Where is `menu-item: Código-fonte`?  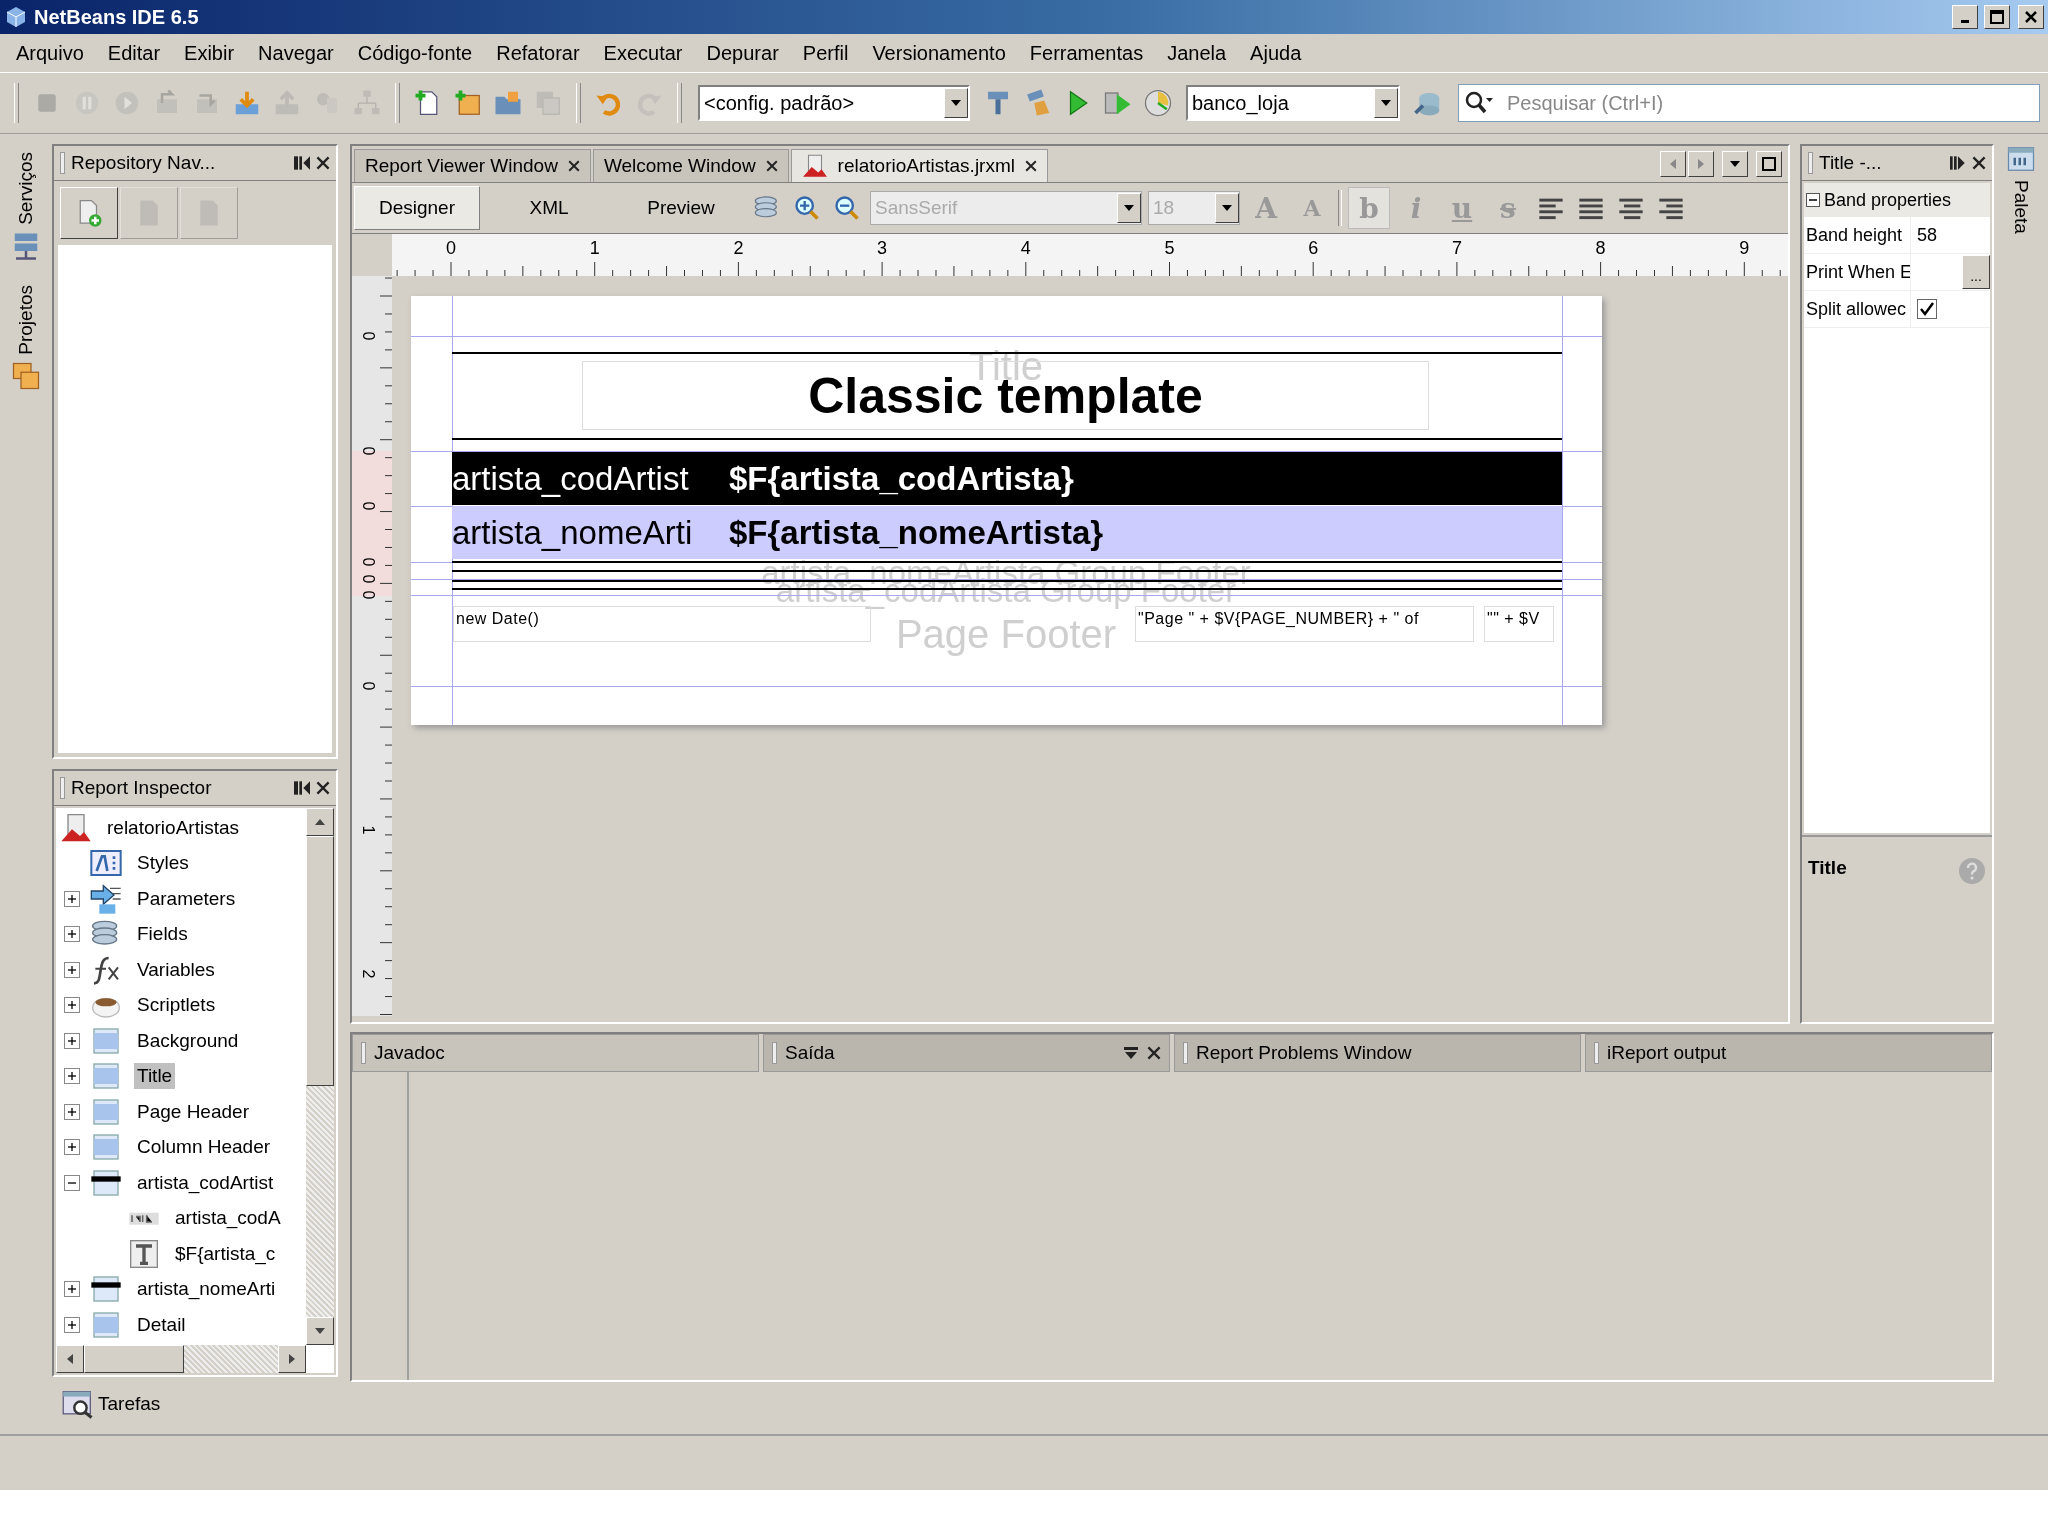
menu-item: Código-fonte is located at coordinates (415, 53).